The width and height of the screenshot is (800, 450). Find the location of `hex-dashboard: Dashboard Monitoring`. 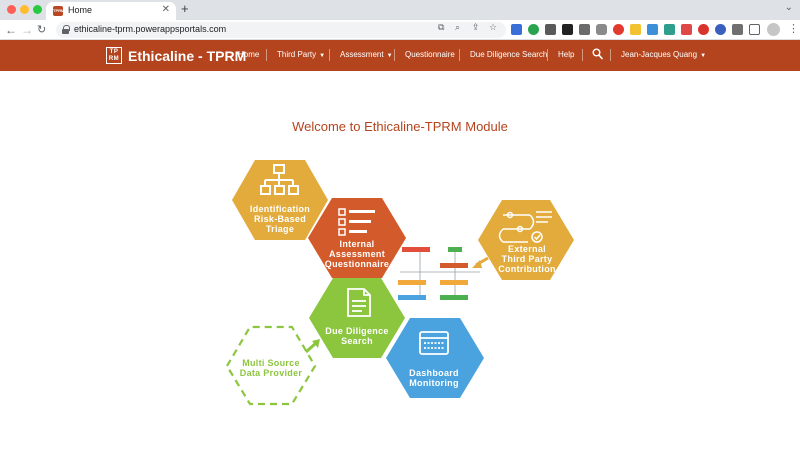

hex-dashboard: Dashboard Monitoring is located at coordinates (435, 358).